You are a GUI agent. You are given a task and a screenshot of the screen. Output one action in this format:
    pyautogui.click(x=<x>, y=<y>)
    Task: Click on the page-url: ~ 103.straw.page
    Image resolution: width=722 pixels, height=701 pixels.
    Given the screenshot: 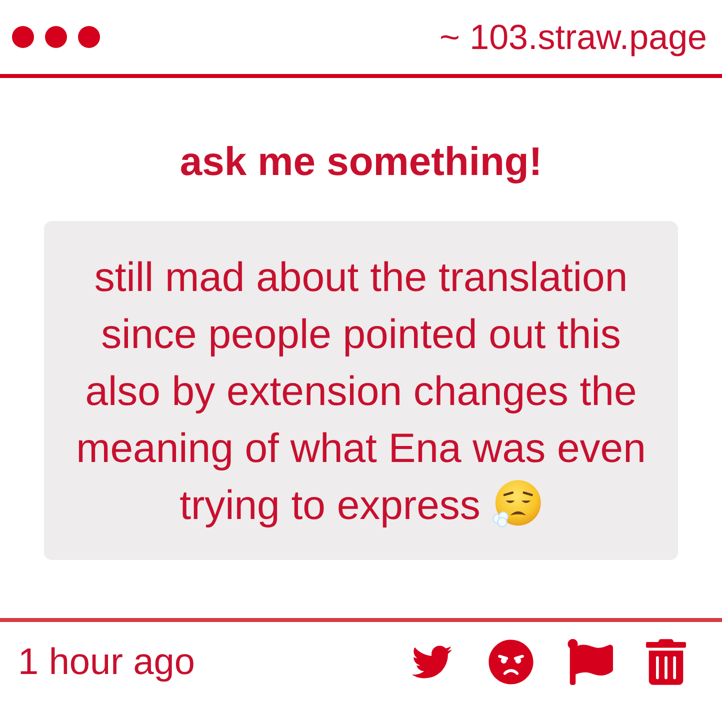 What is the action you would take?
    pyautogui.click(x=573, y=37)
    